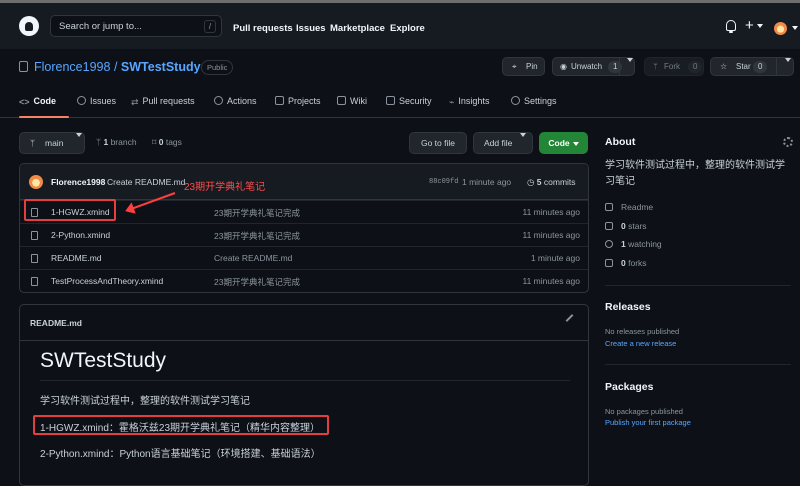  I want to click on star-chevron-down-icon, so click(788, 60).